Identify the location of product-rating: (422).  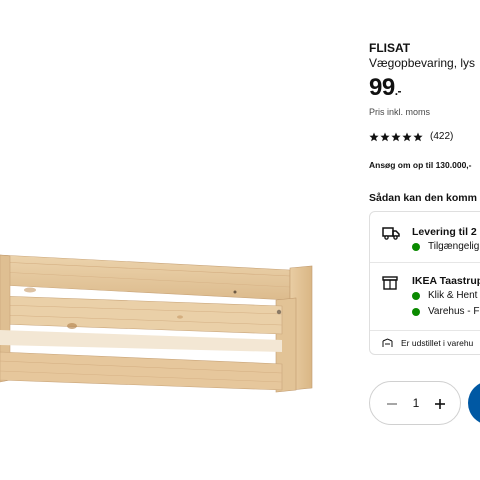
(411, 136).